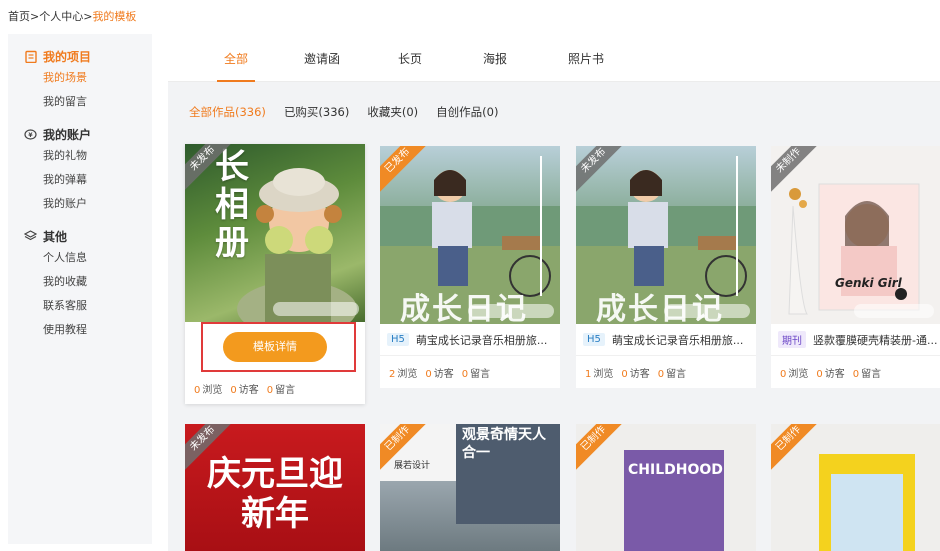 This screenshot has height=551, width=940. What do you see at coordinates (868, 283) in the screenshot?
I see `card-overlay-title: Genki Girl` at bounding box center [868, 283].